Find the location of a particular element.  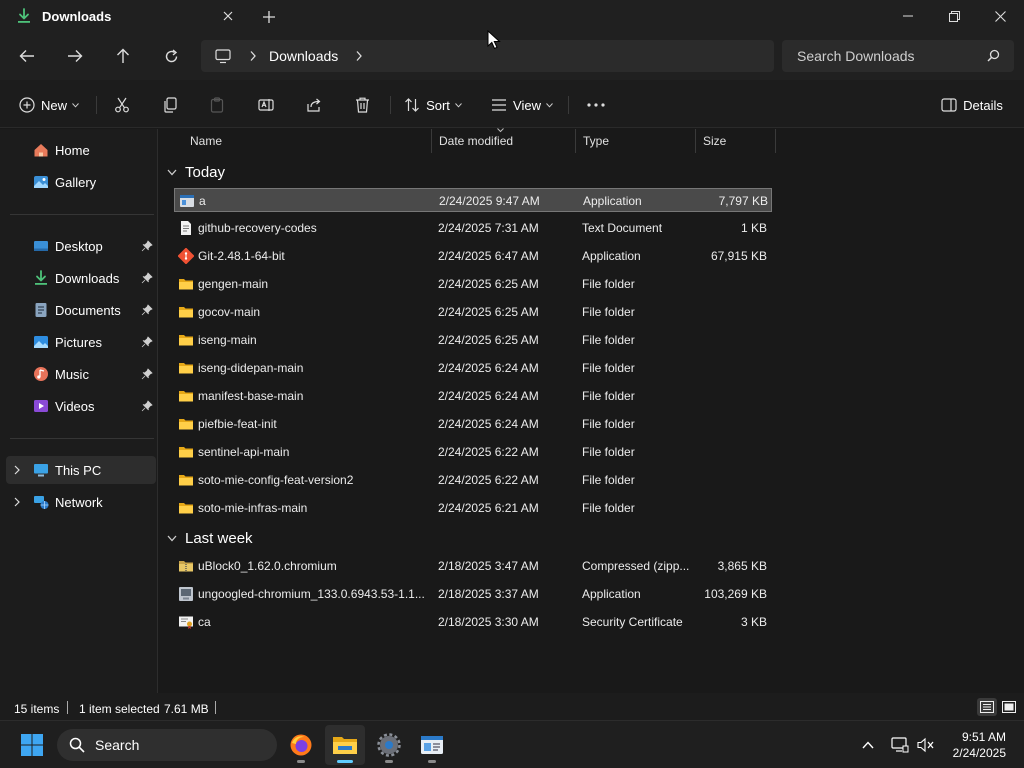

search-input: Search Downloads is located at coordinates (898, 56).